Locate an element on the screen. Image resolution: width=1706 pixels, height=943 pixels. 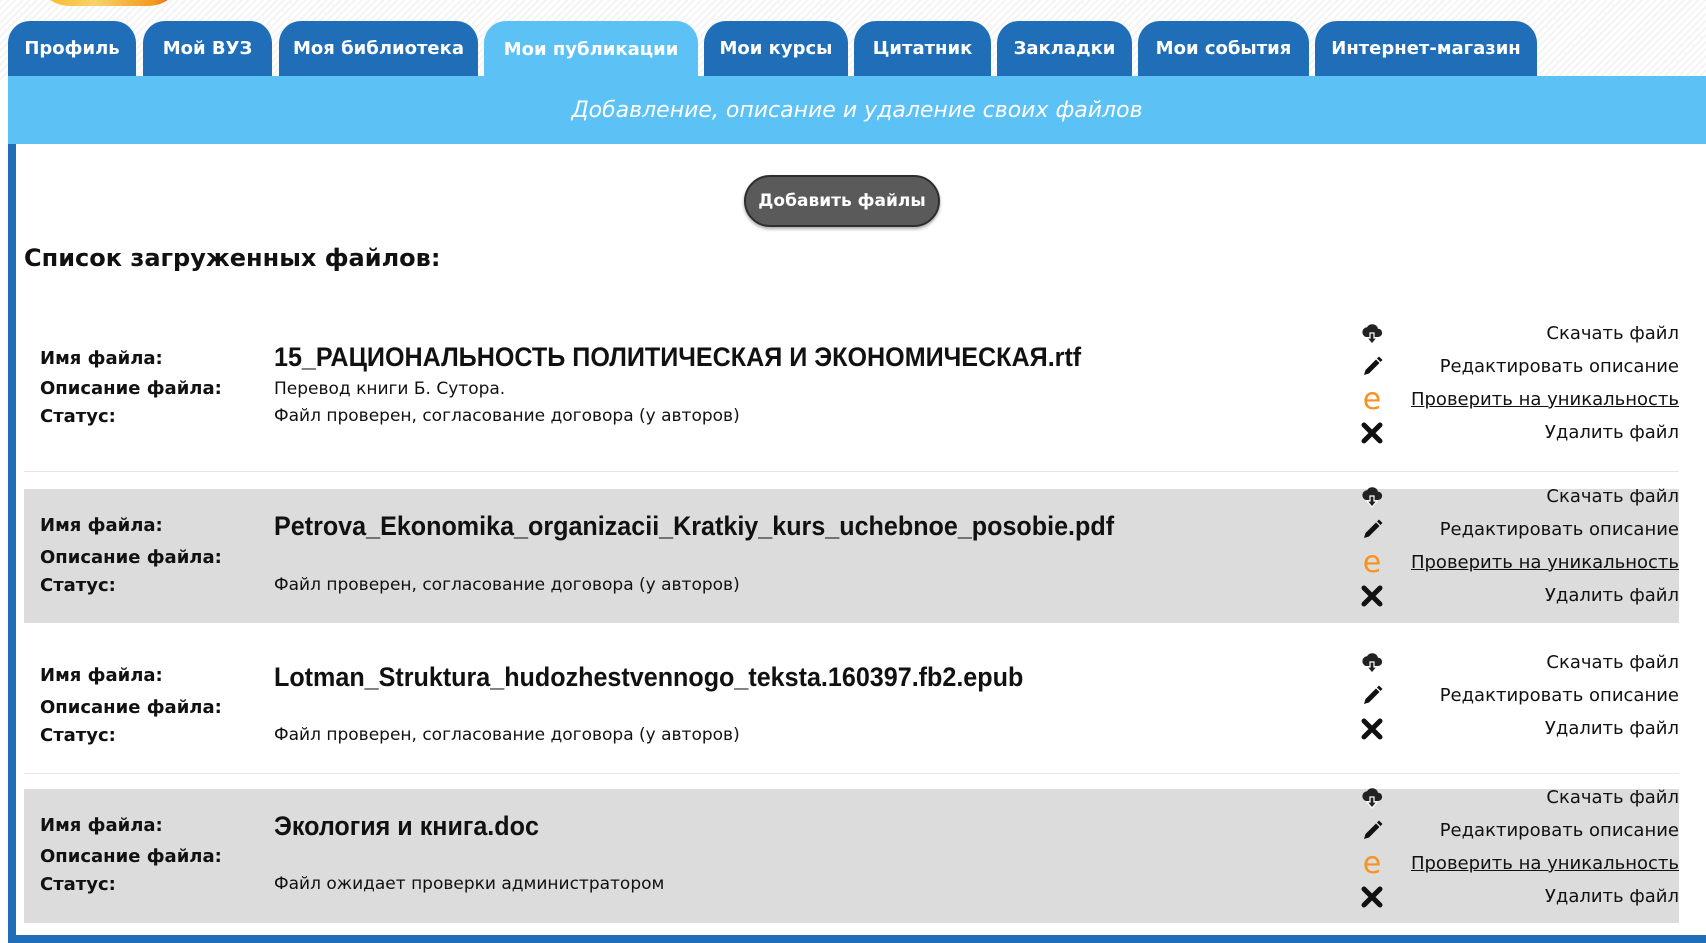
add-files-button: Добавить файлы is located at coordinates (842, 201).